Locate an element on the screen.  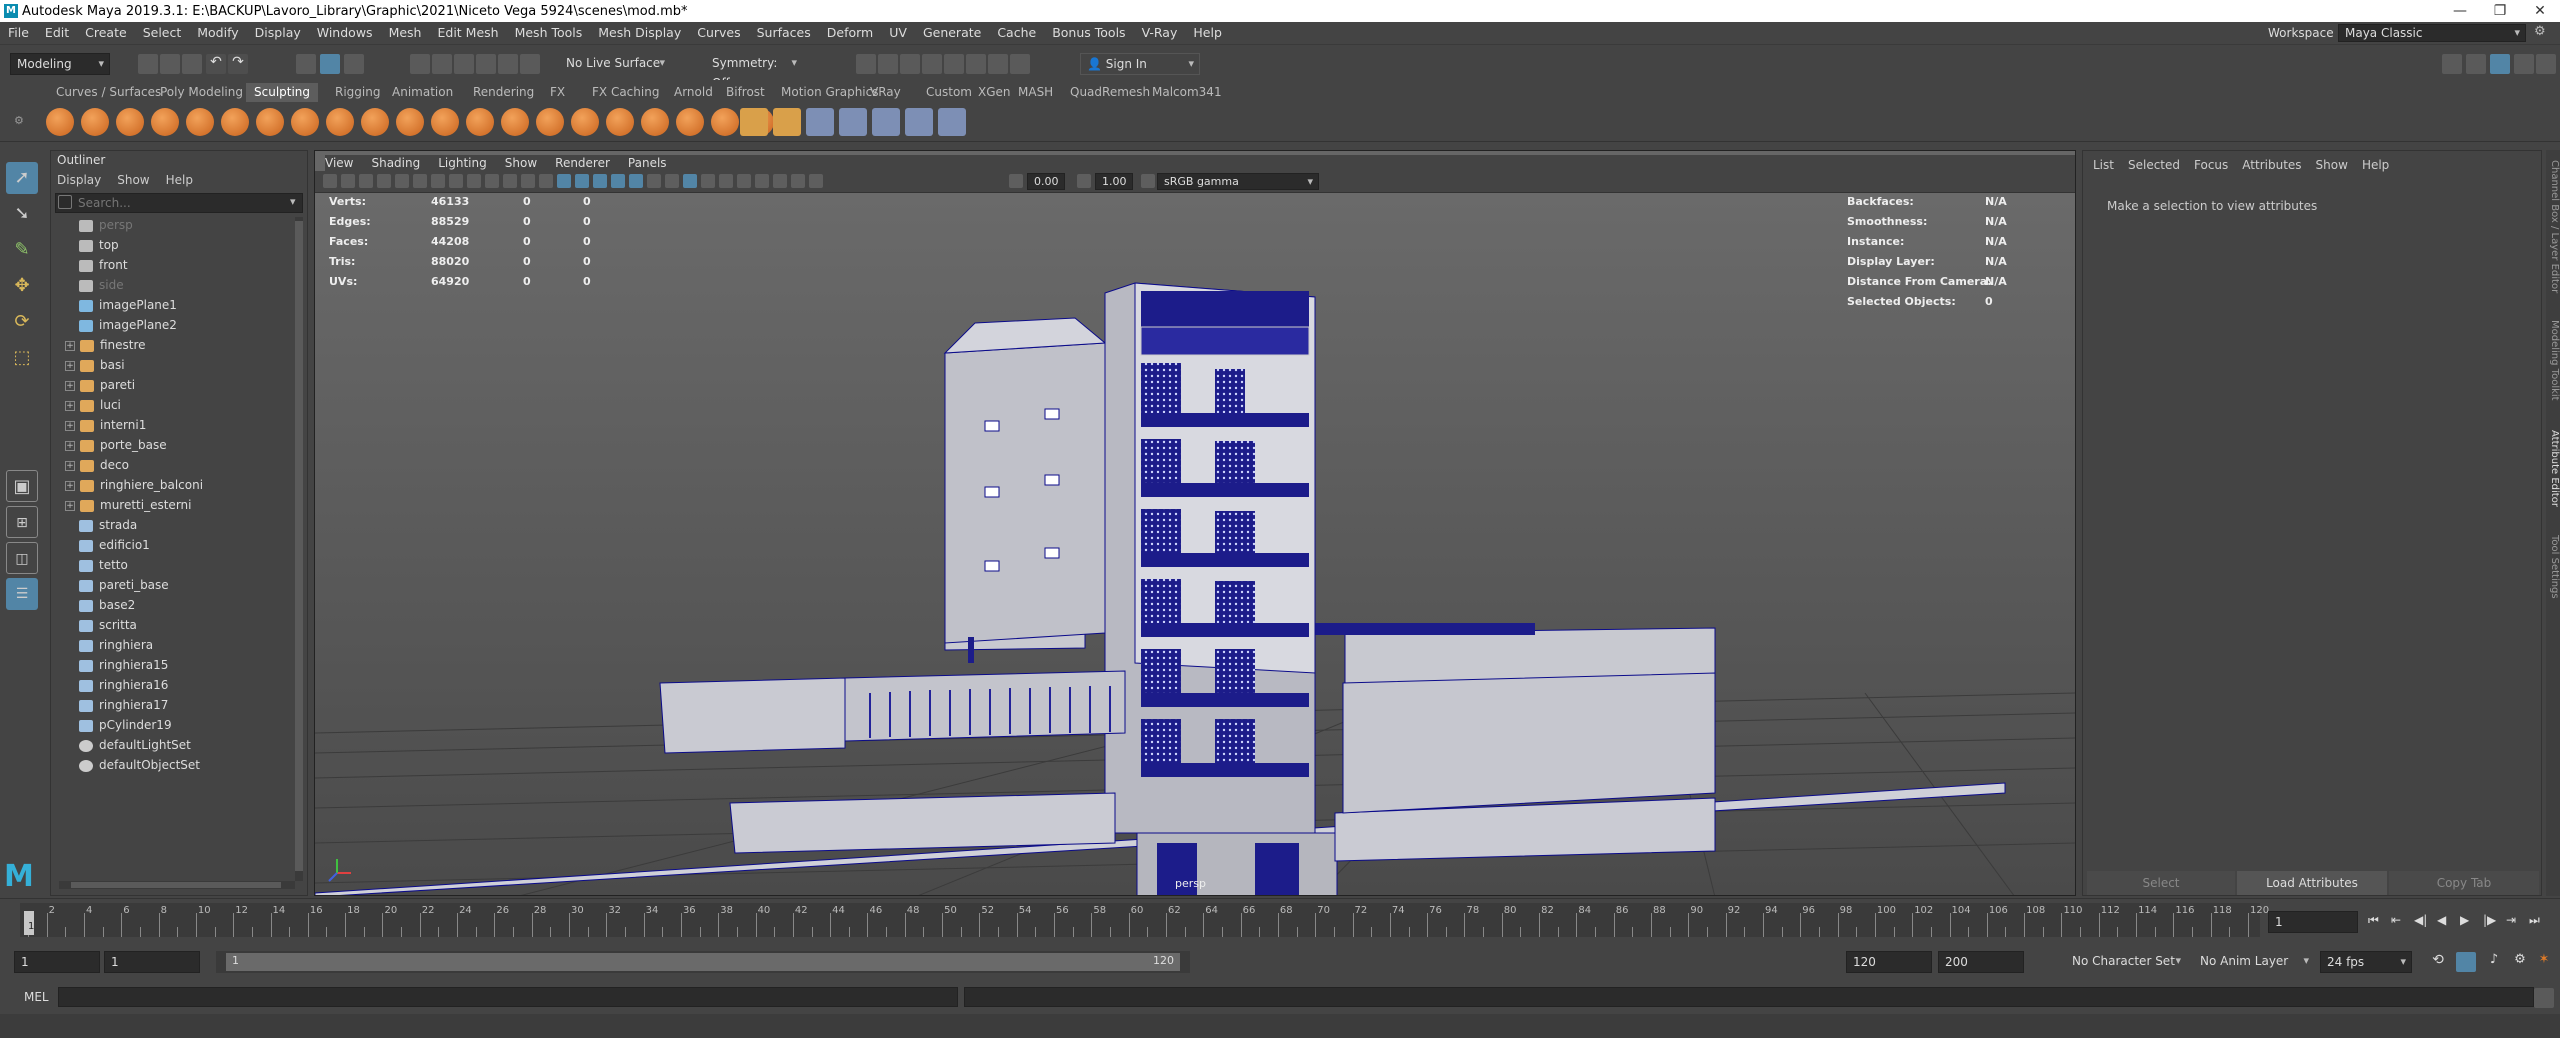
outliner-item-ringhiera15: ringhiera15 is located at coordinates (123, 665).